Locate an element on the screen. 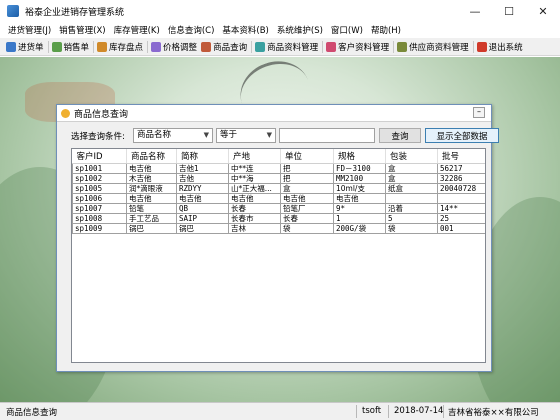  table-row: sp1008 手工艺品 SAIP 长春市 长春 1 5 25 is located at coordinates (278, 218).